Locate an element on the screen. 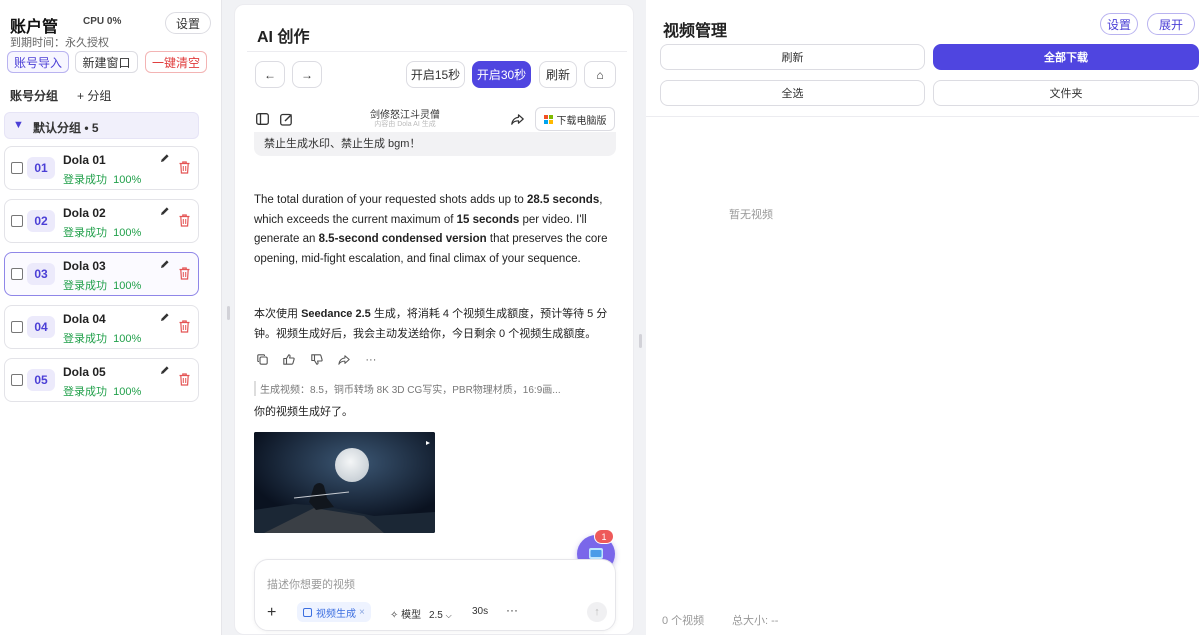  left-settings-button: 设置 is located at coordinates (188, 23).